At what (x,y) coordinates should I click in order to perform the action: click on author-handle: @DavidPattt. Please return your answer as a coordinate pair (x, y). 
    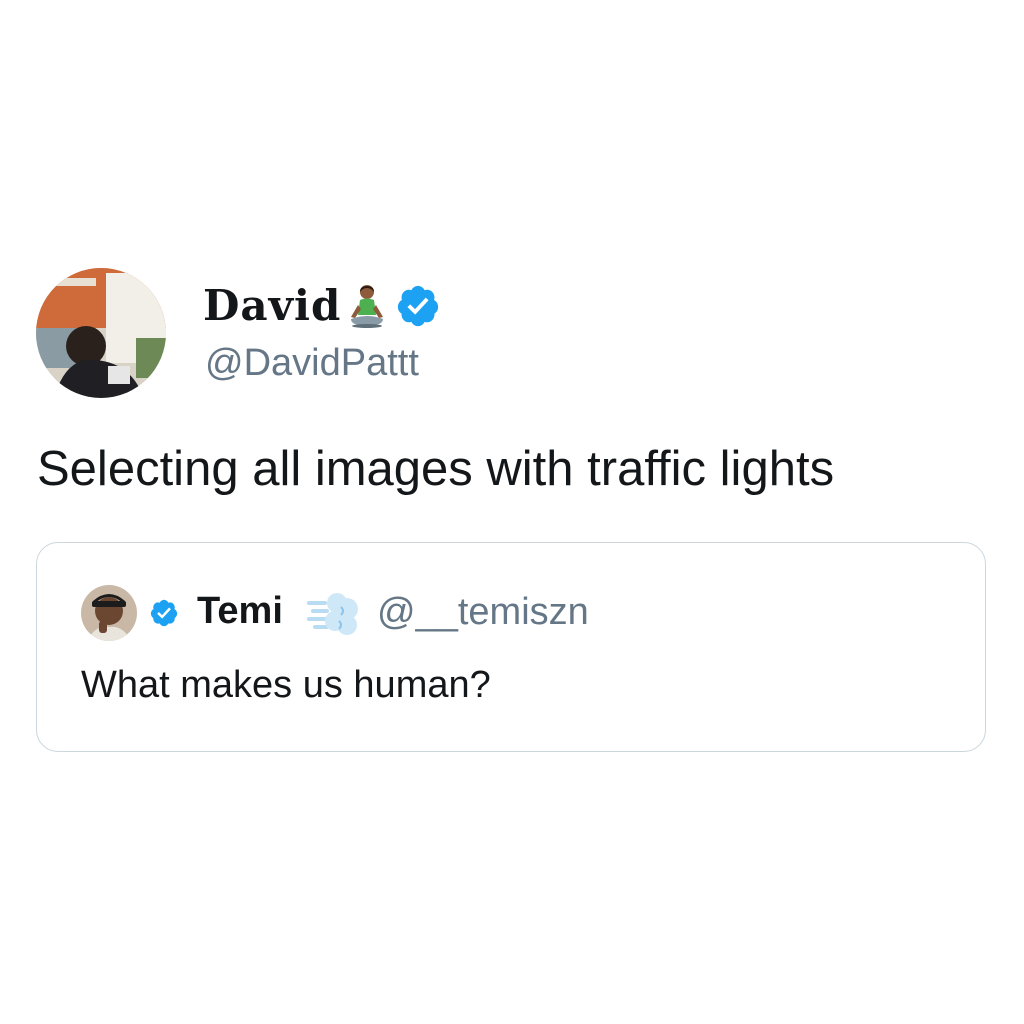
    Looking at the image, I should click on (312, 363).